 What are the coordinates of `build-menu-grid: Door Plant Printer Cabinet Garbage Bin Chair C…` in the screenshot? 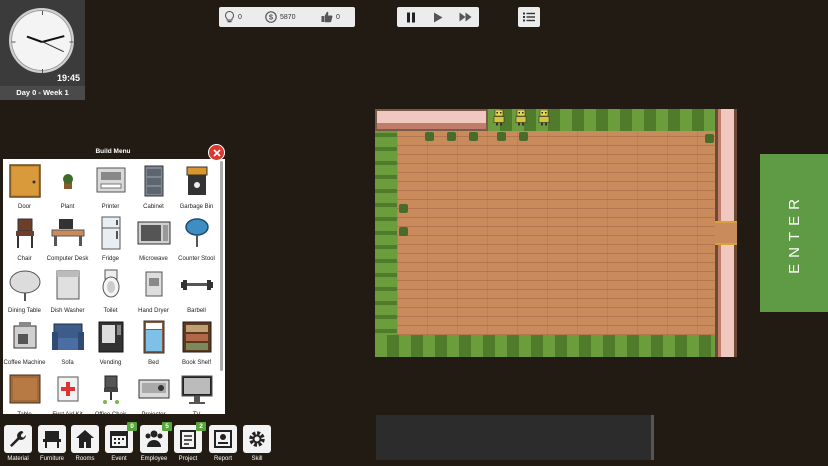 It's located at (110, 287).